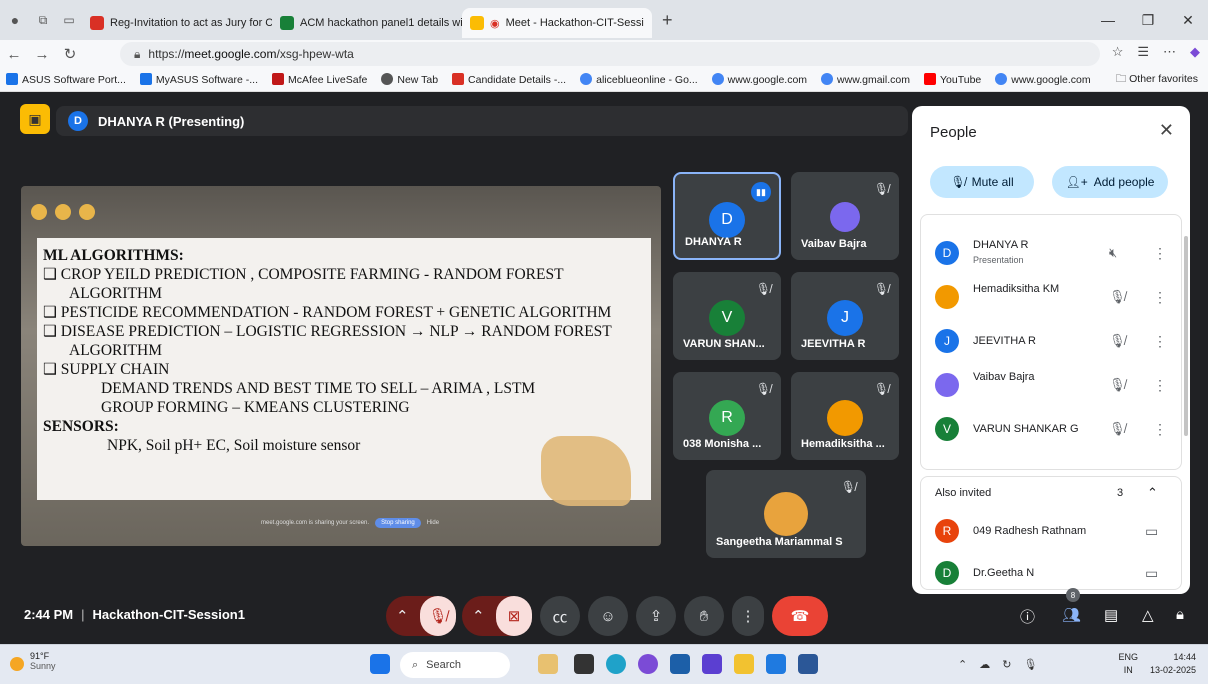 The image size is (1208, 684). What do you see at coordinates (608, 616) in the screenshot?
I see `emoji-button: ☺` at bounding box center [608, 616].